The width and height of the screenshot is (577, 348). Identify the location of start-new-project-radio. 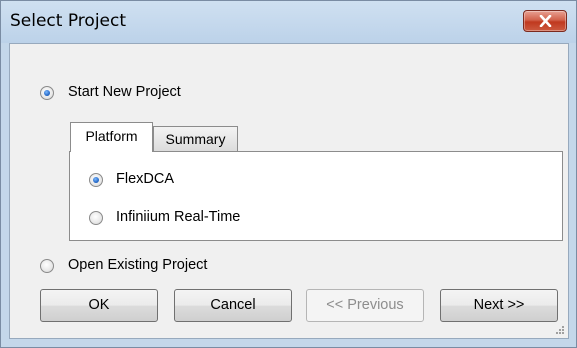
(47, 93).